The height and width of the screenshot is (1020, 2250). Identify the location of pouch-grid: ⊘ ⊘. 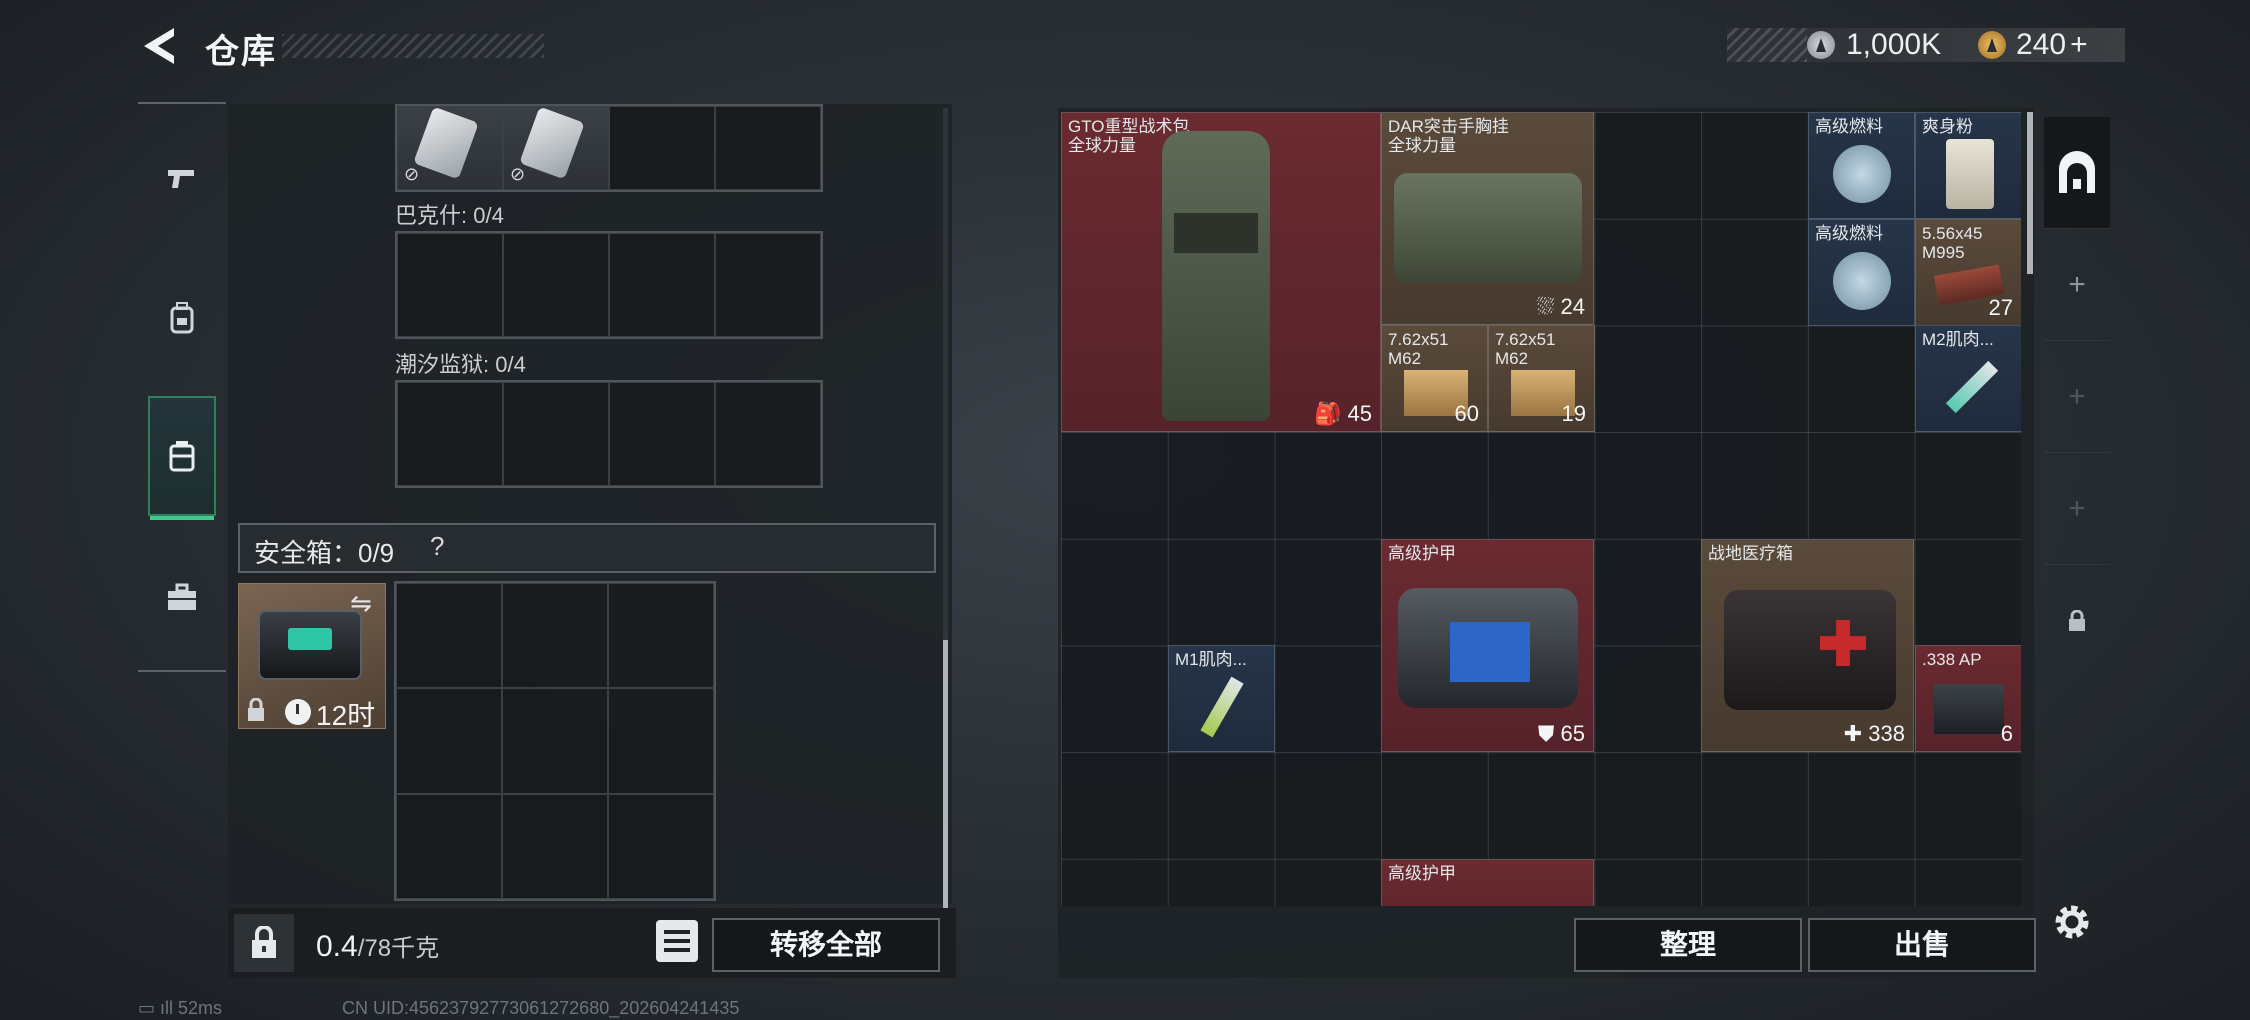
(609, 148).